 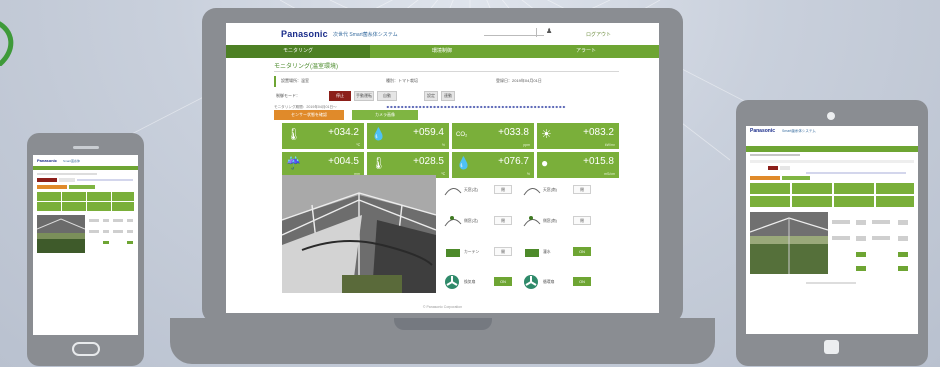 I want to click on link-button: 連動, so click(x=448, y=96).